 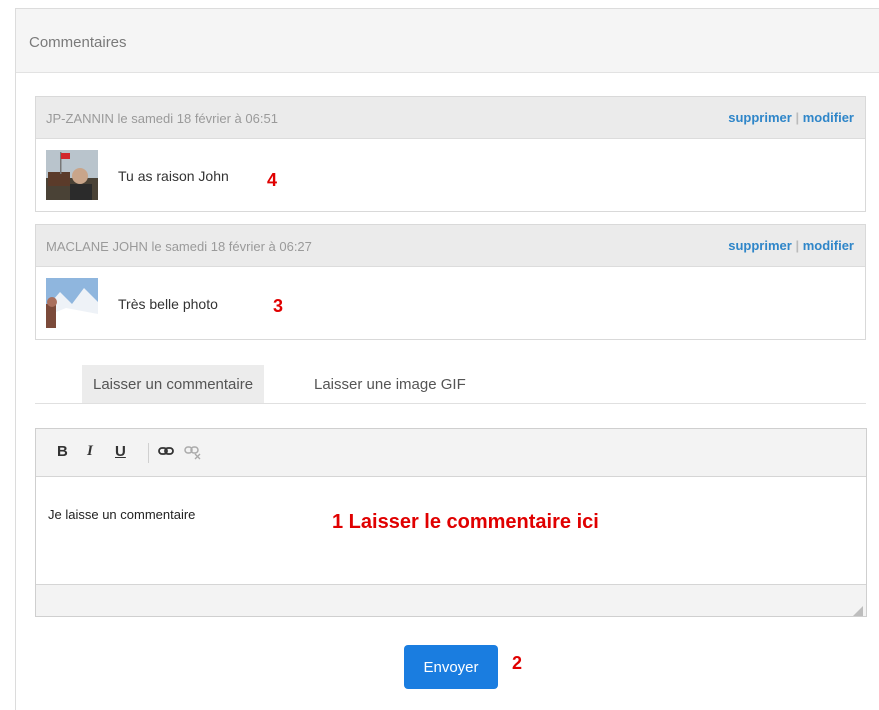 What do you see at coordinates (62, 451) in the screenshot?
I see `bold-button: B` at bounding box center [62, 451].